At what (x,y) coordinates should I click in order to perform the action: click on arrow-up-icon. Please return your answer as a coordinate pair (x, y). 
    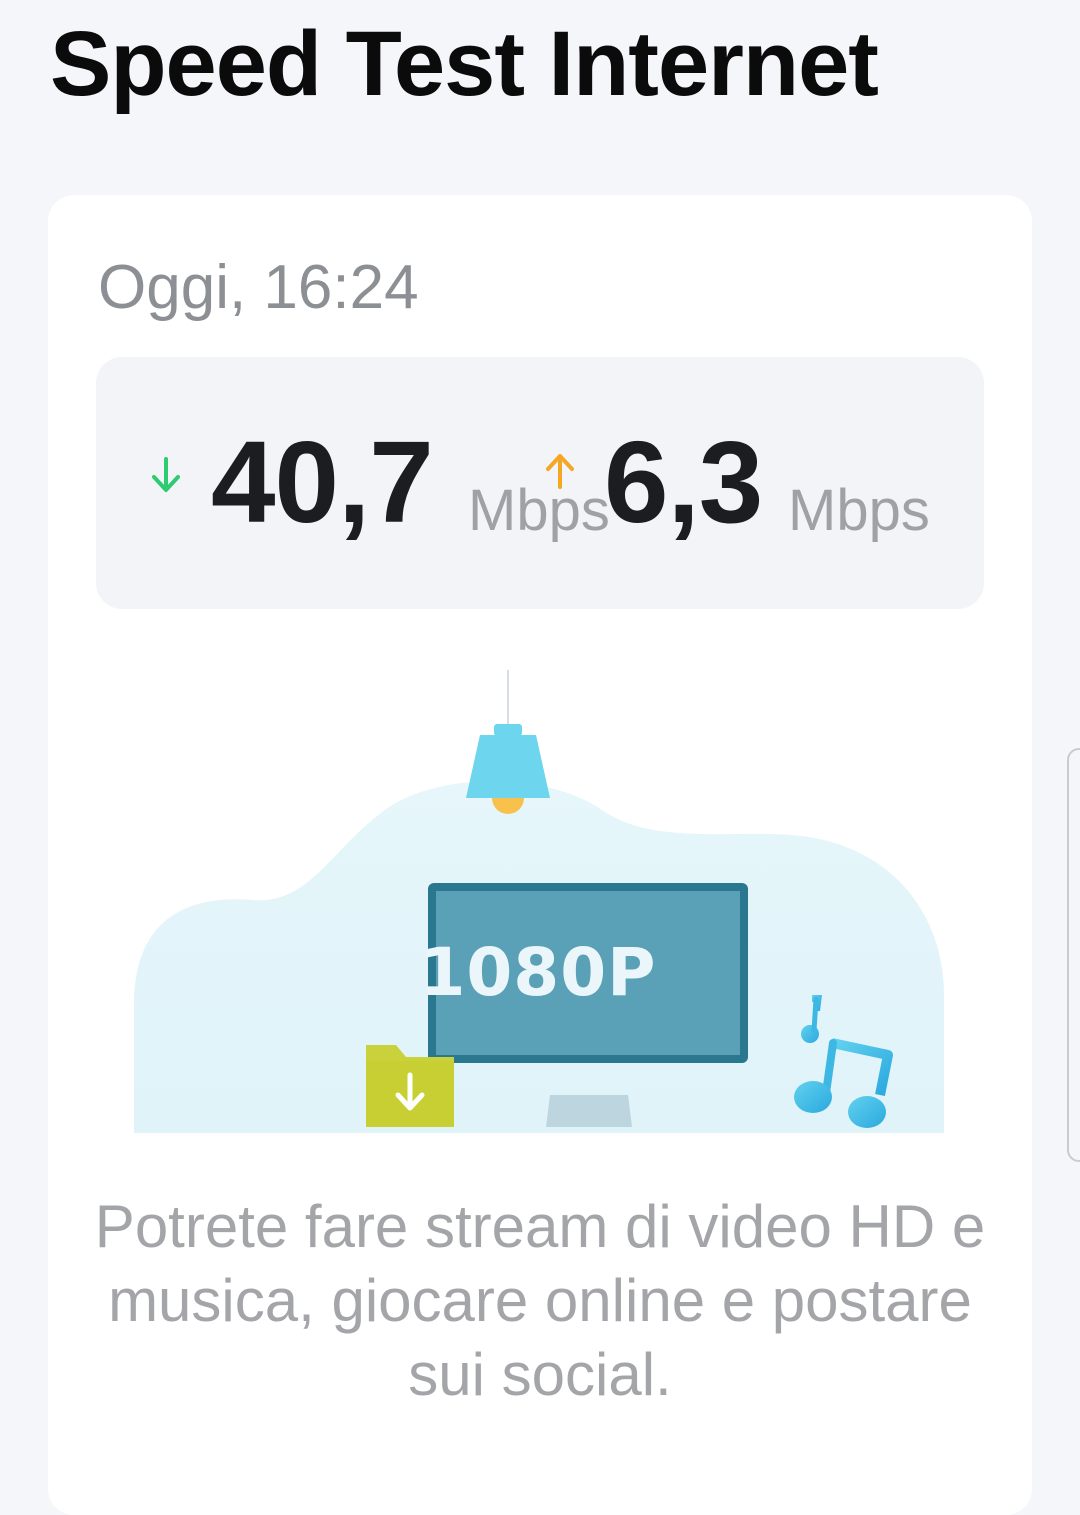
    Looking at the image, I should click on (560, 471).